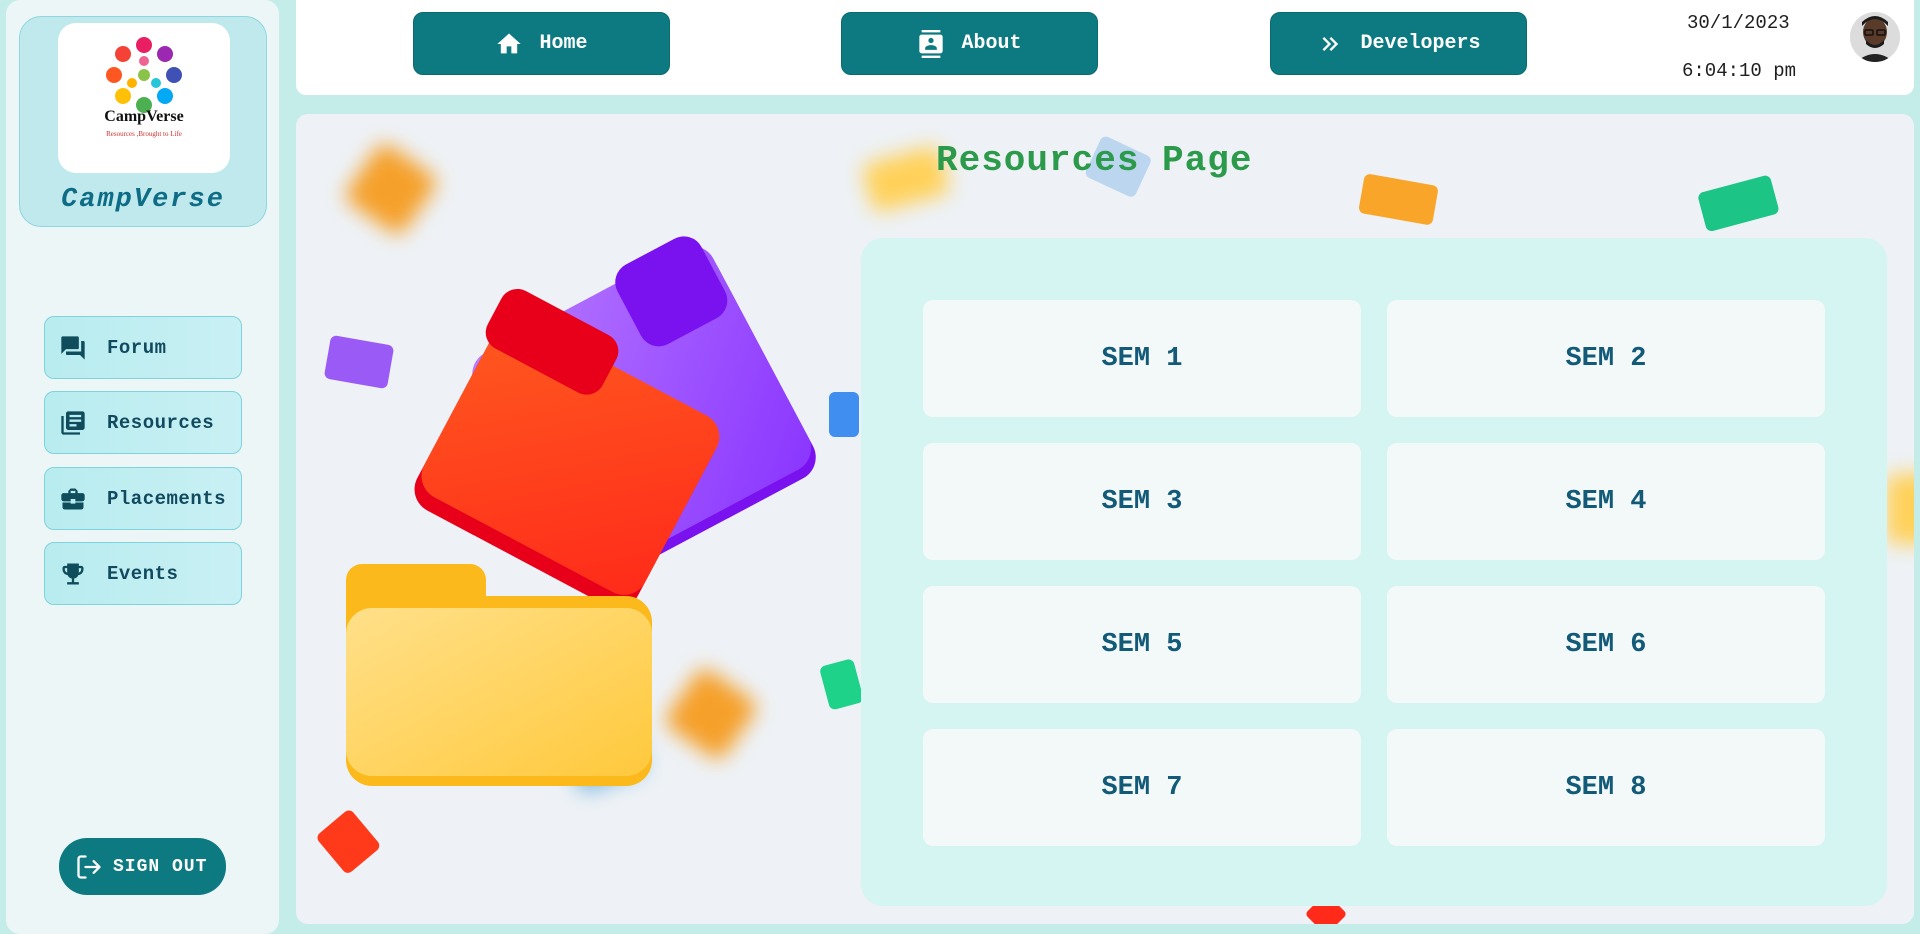 This screenshot has height=934, width=1920. Describe the element at coordinates (1142, 501) in the screenshot. I see `sem-3-button: SEM 3` at that location.